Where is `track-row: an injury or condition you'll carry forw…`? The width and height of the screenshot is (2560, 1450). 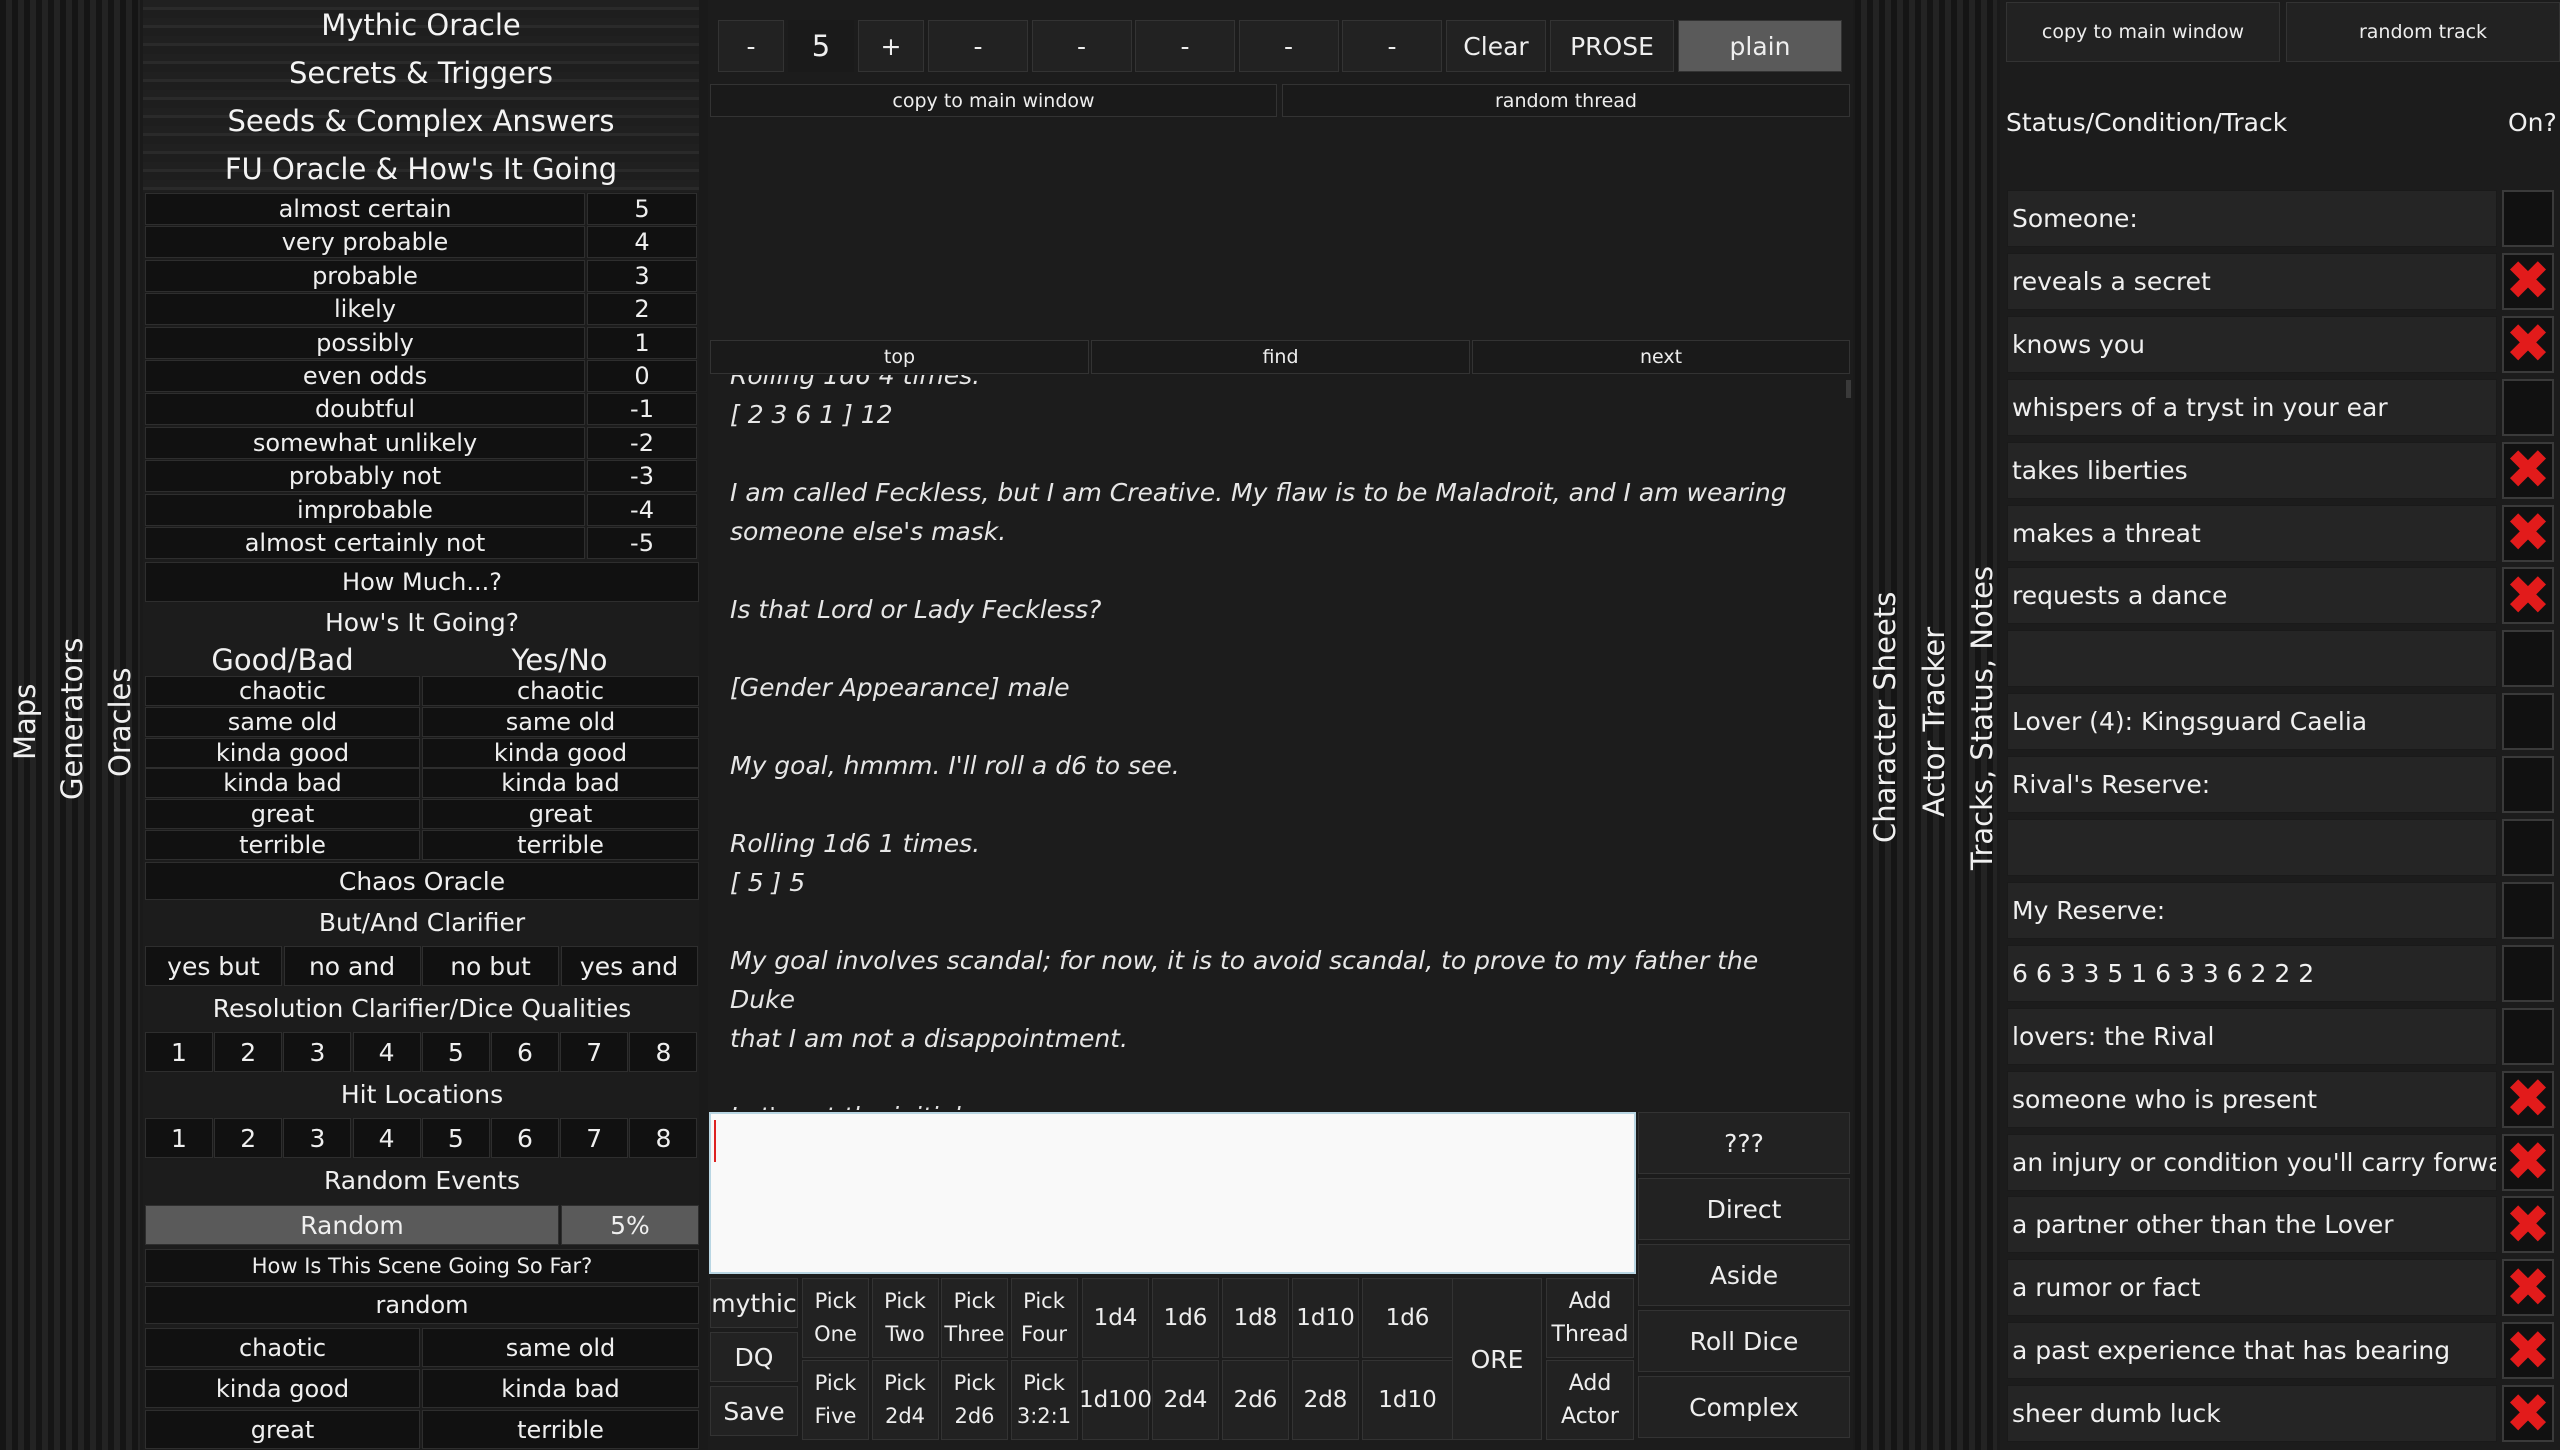 track-row: an injury or condition you'll carry forw… is located at coordinates (2252, 1162).